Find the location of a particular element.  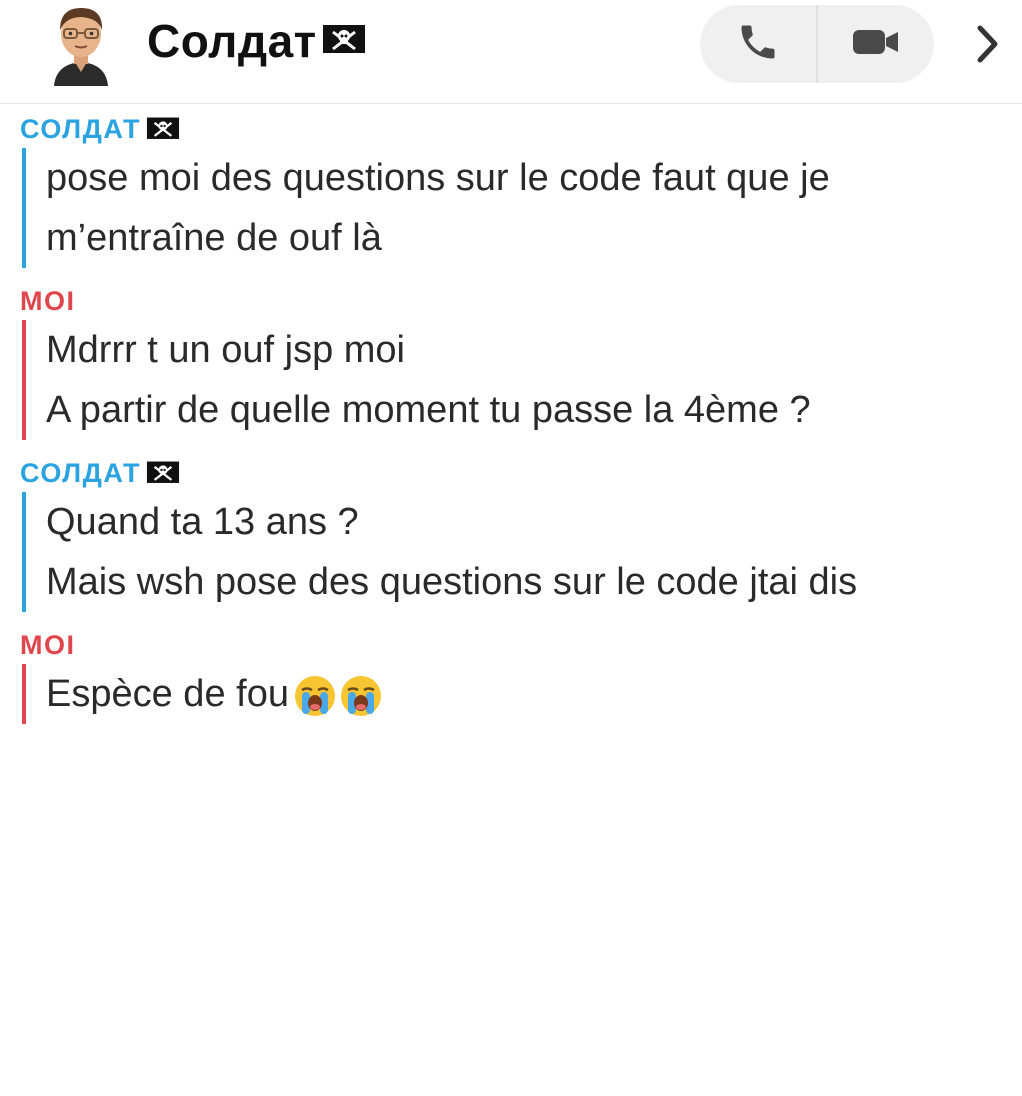

message-group: MOI Espèce de fou is located at coordinates (511, 675).